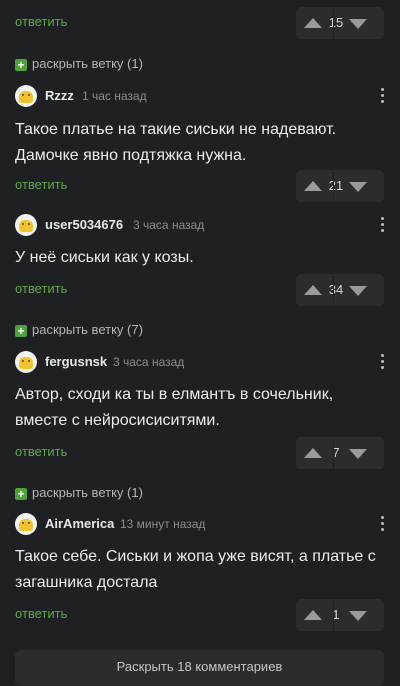 The height and width of the screenshot is (686, 400). I want to click on vote-box: 21, so click(340, 187).